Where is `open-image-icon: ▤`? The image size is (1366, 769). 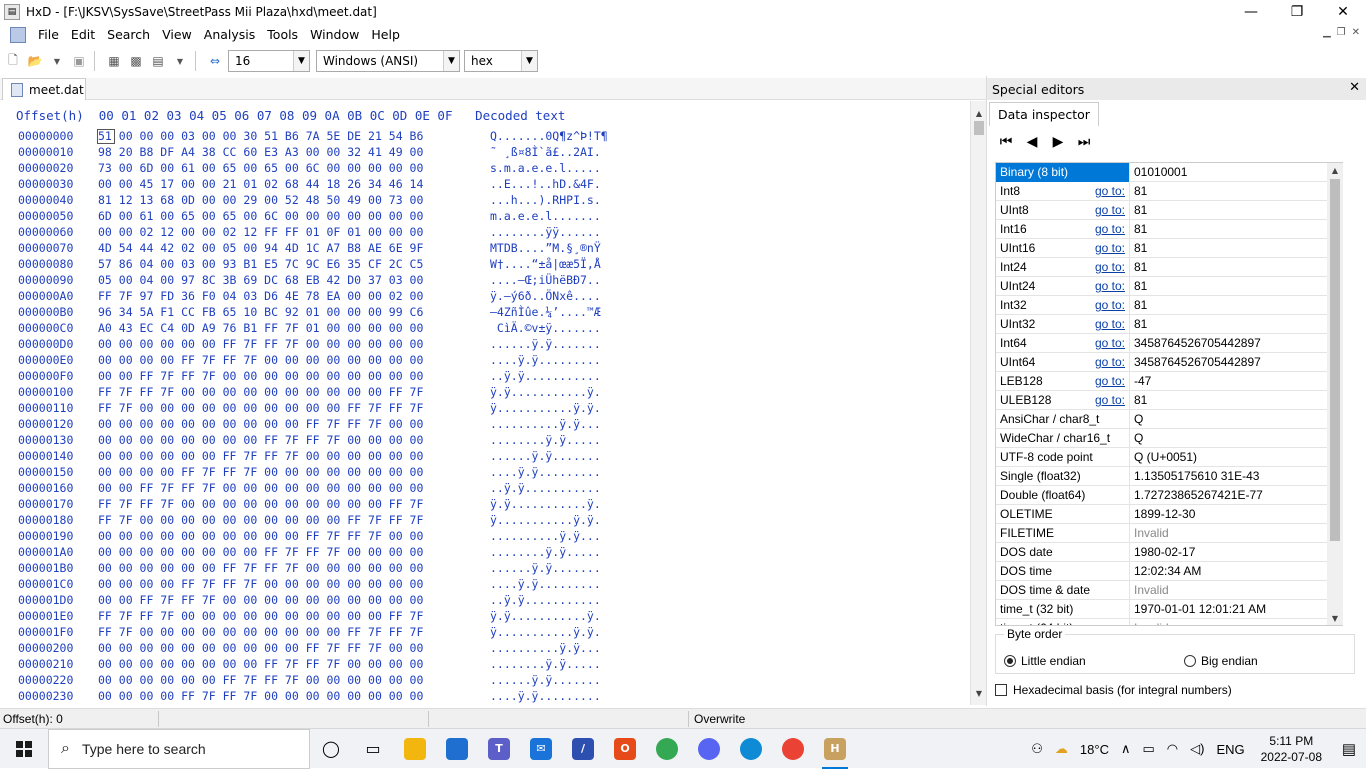 open-image-icon: ▤ is located at coordinates (158, 61).